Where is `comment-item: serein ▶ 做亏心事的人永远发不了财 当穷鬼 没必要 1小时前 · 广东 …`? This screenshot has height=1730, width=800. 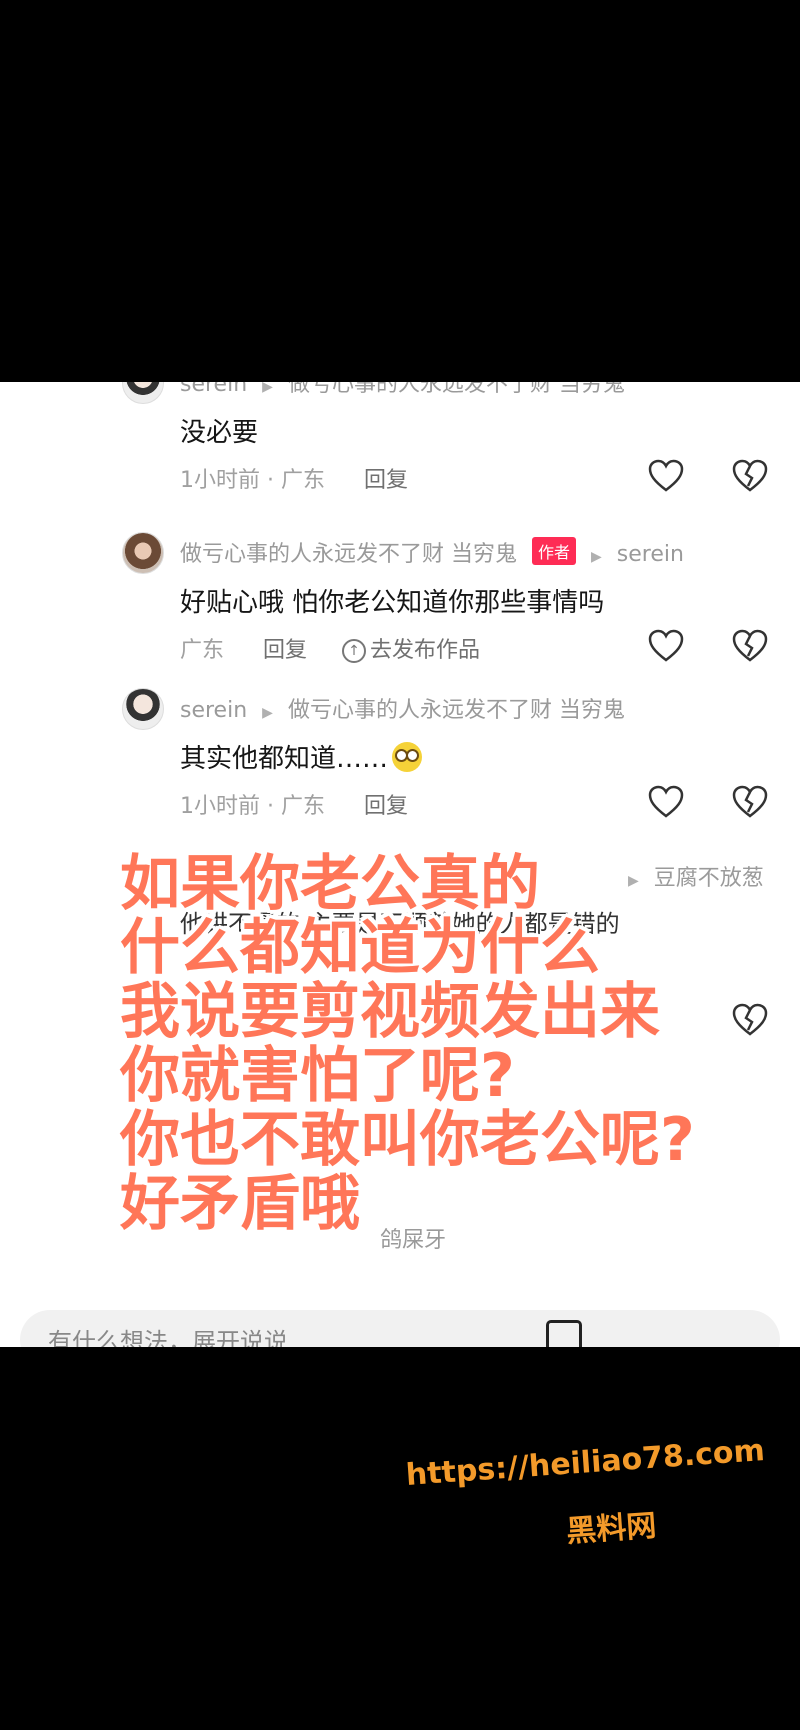
comment-item: serein ▶ 做亏心事的人永远发不了财 当穷鬼 没必要 1小时前 · 广东 … is located at coordinates (400, 447).